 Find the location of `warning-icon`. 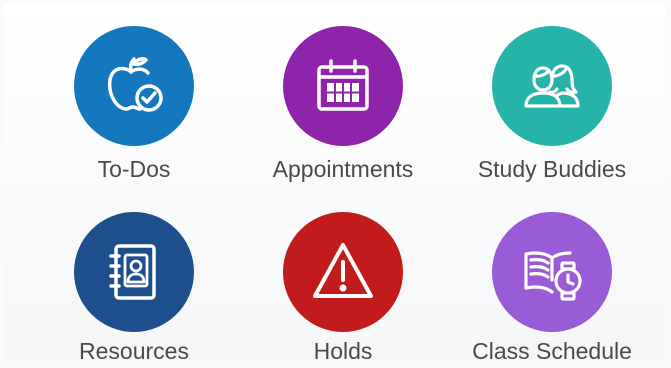

warning-icon is located at coordinates (343, 270).